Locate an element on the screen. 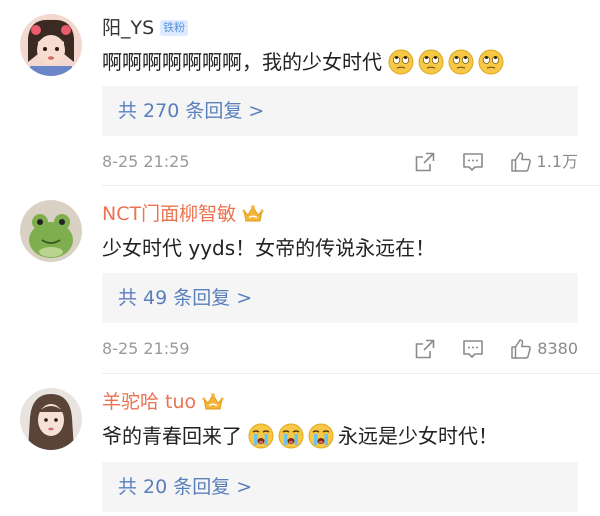  like-count: 1.1万 is located at coordinates (557, 161).